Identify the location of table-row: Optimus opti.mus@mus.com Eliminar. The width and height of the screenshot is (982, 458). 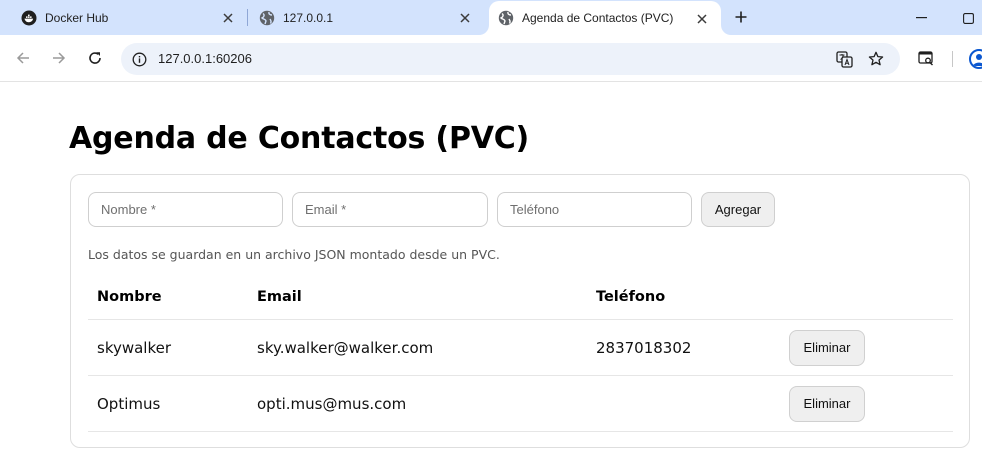
(520, 404).